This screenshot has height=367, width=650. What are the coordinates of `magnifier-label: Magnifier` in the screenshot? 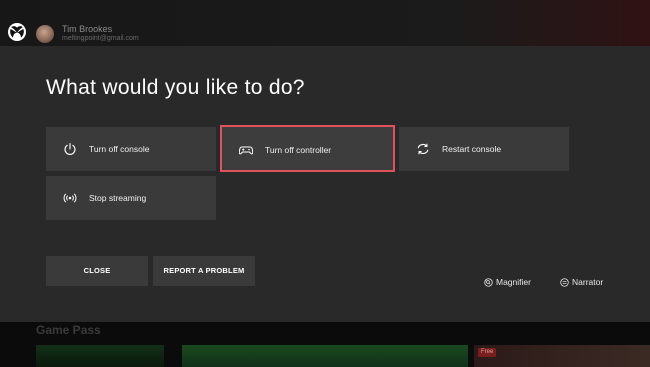 It's located at (513, 282).